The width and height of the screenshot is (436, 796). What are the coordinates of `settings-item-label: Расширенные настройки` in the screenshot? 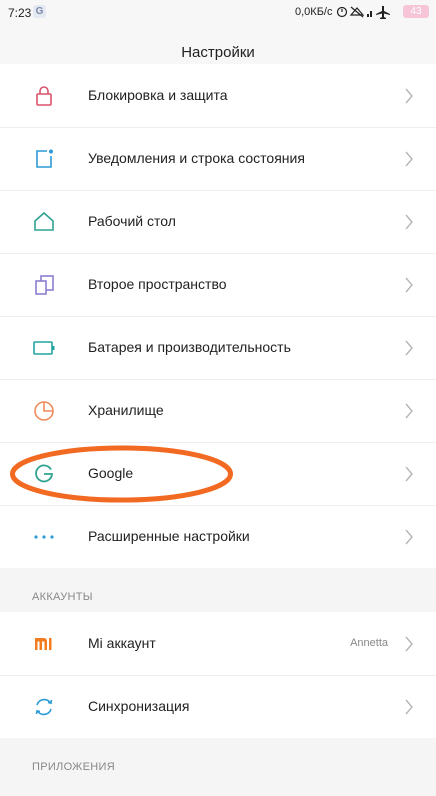 It's located at (169, 536).